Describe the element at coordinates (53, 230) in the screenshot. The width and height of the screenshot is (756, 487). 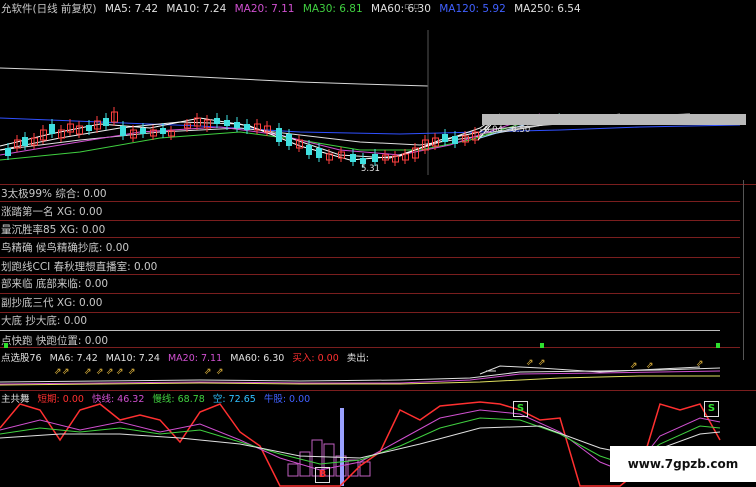
I see `panel-label-winrate: 量沉胜率85 XG: 0.00` at that location.